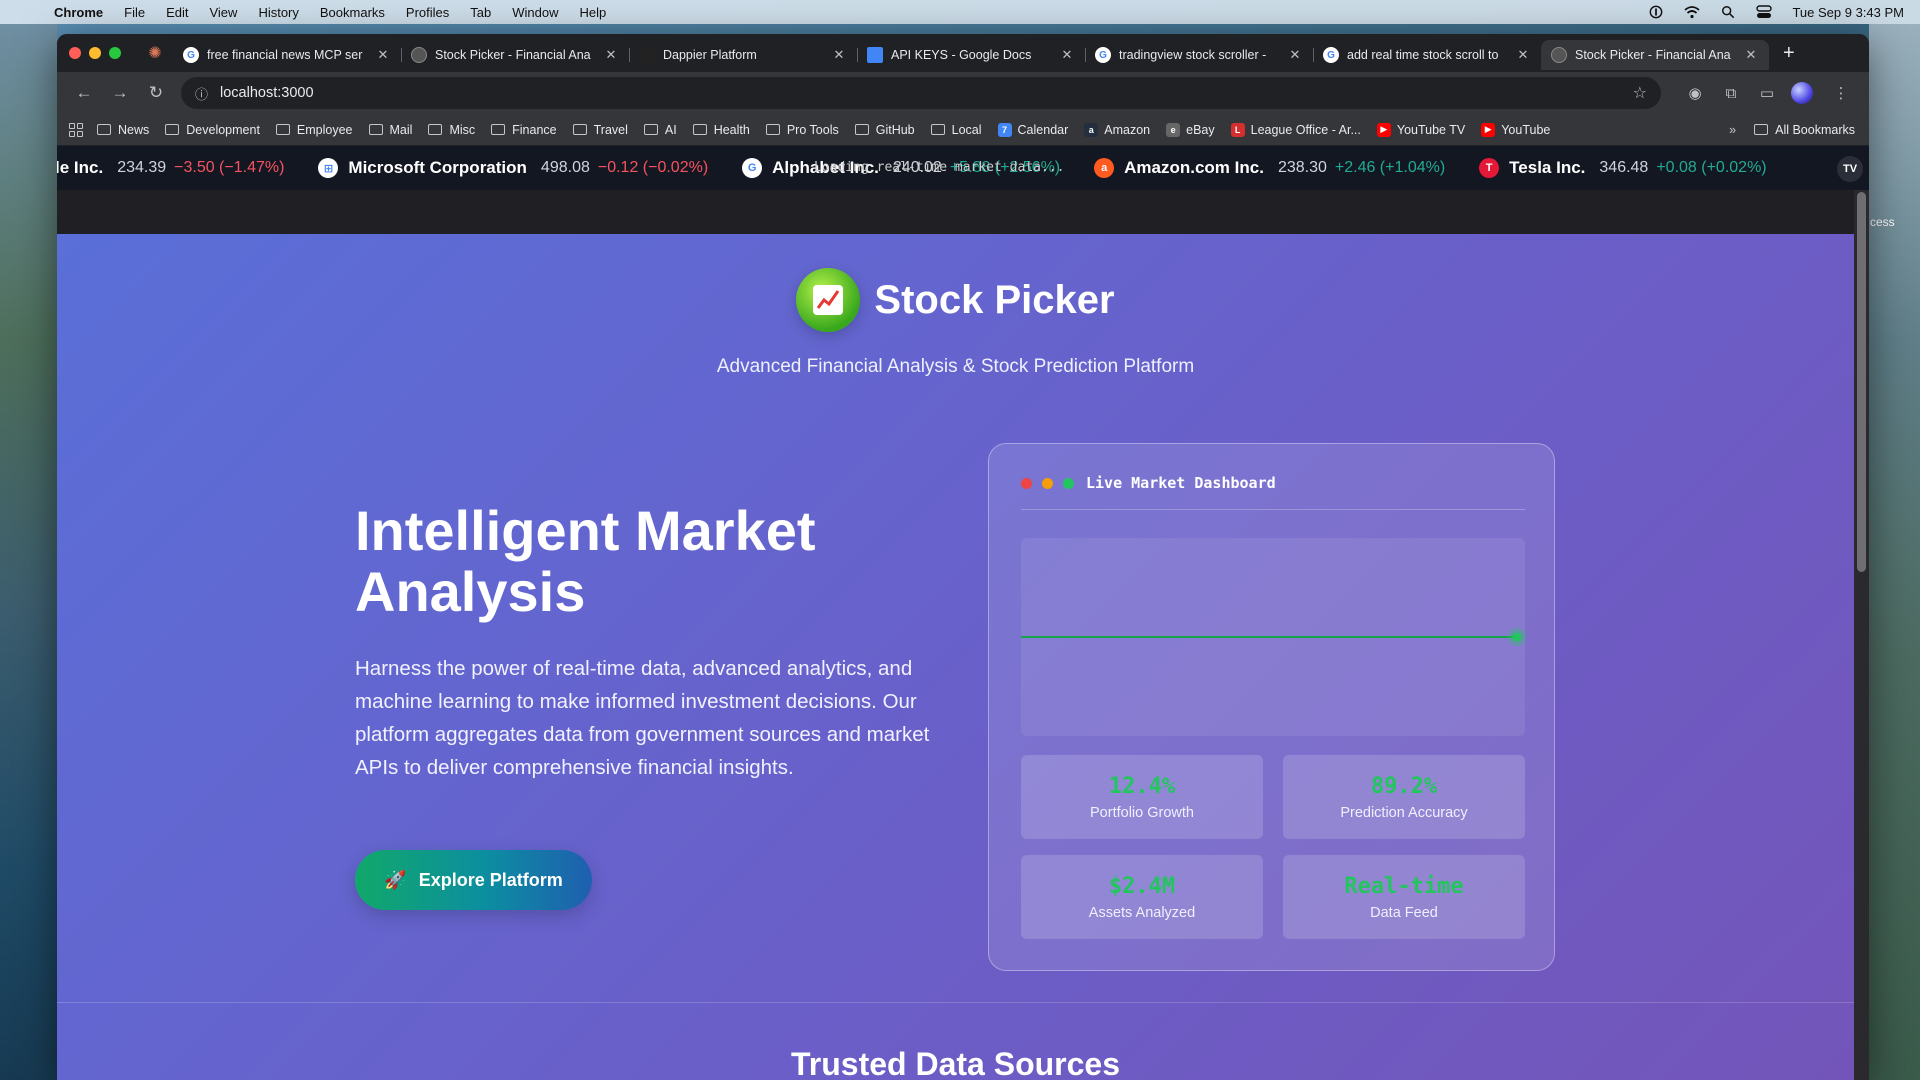 The width and height of the screenshot is (1920, 1080). I want to click on explore-platform-button: 🚀 Explore Platform, so click(473, 880).